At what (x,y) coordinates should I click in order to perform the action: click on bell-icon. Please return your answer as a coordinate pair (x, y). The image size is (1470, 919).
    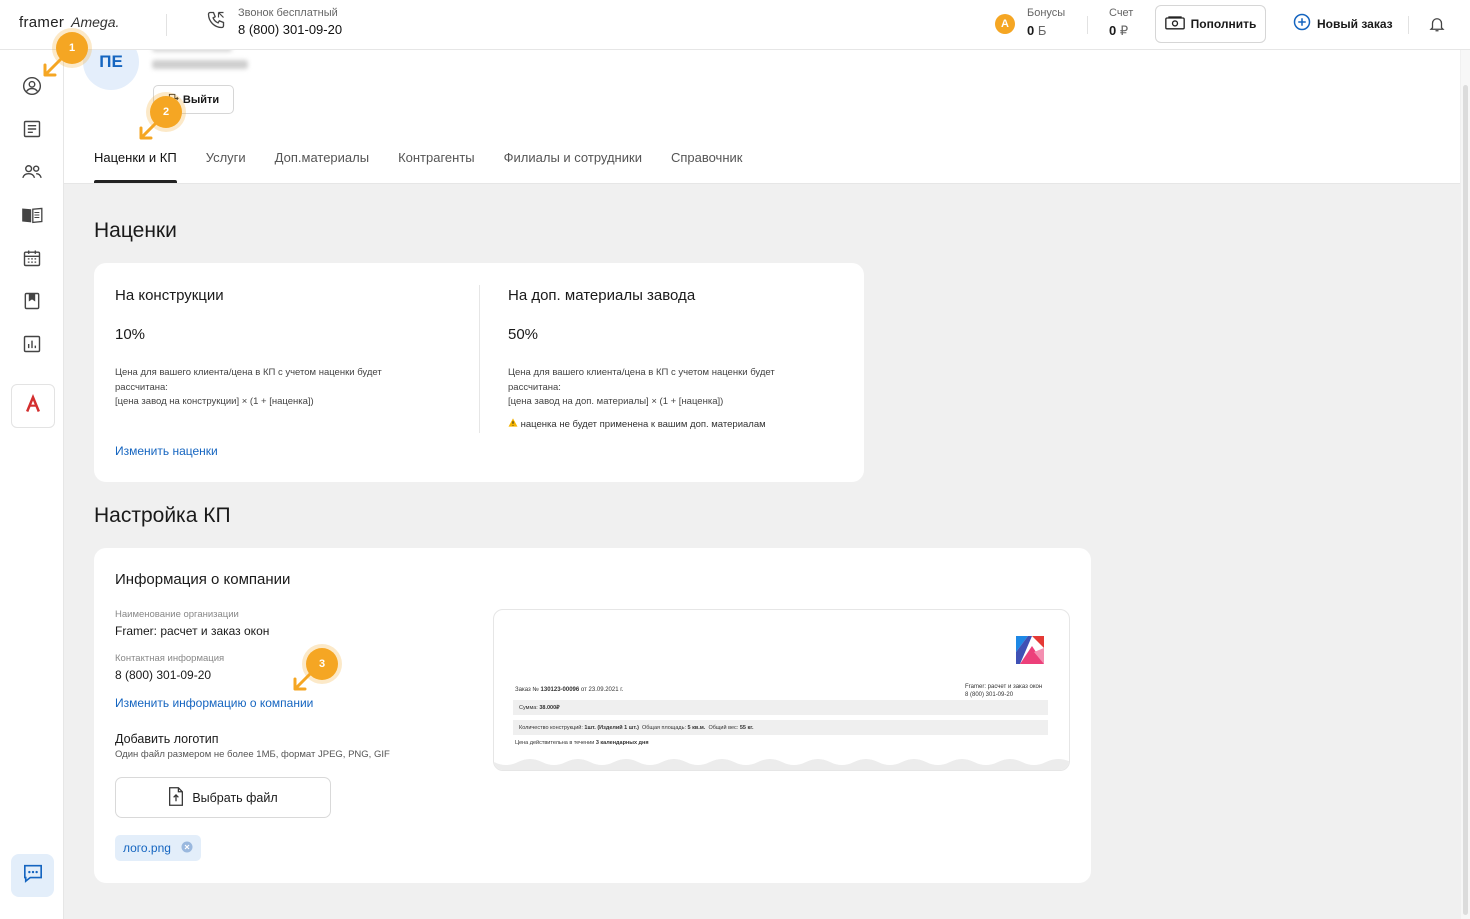
    Looking at the image, I should click on (1437, 26).